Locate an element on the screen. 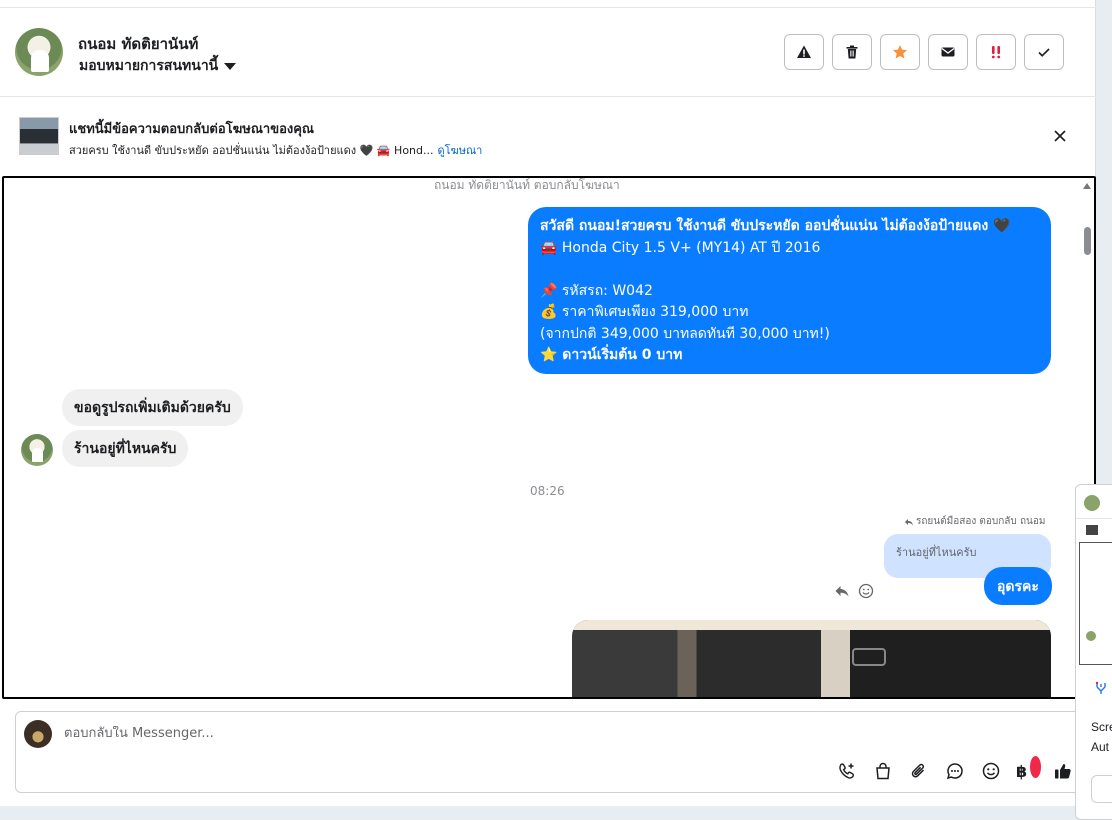 This screenshot has width=1112, height=820. star-icon is located at coordinates (900, 52).